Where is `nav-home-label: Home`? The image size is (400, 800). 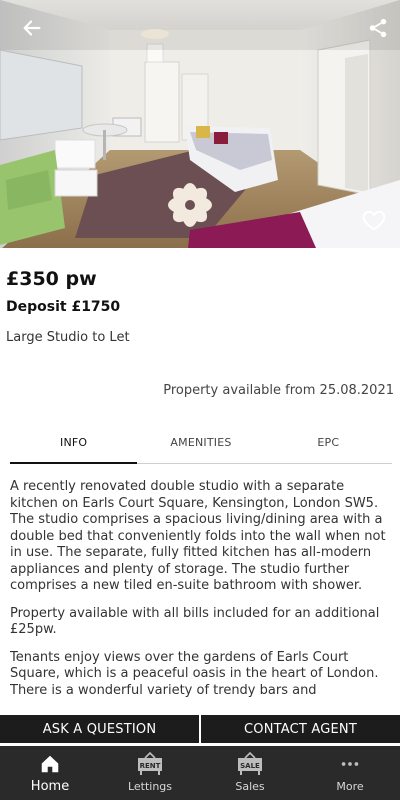
nav-home-label: Home is located at coordinates (50, 786).